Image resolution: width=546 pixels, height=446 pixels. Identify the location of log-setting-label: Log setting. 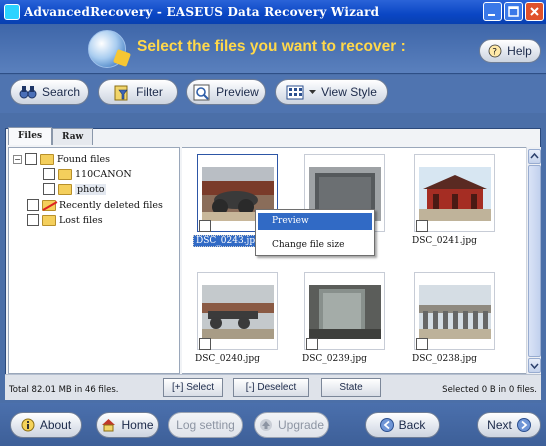
(205, 425).